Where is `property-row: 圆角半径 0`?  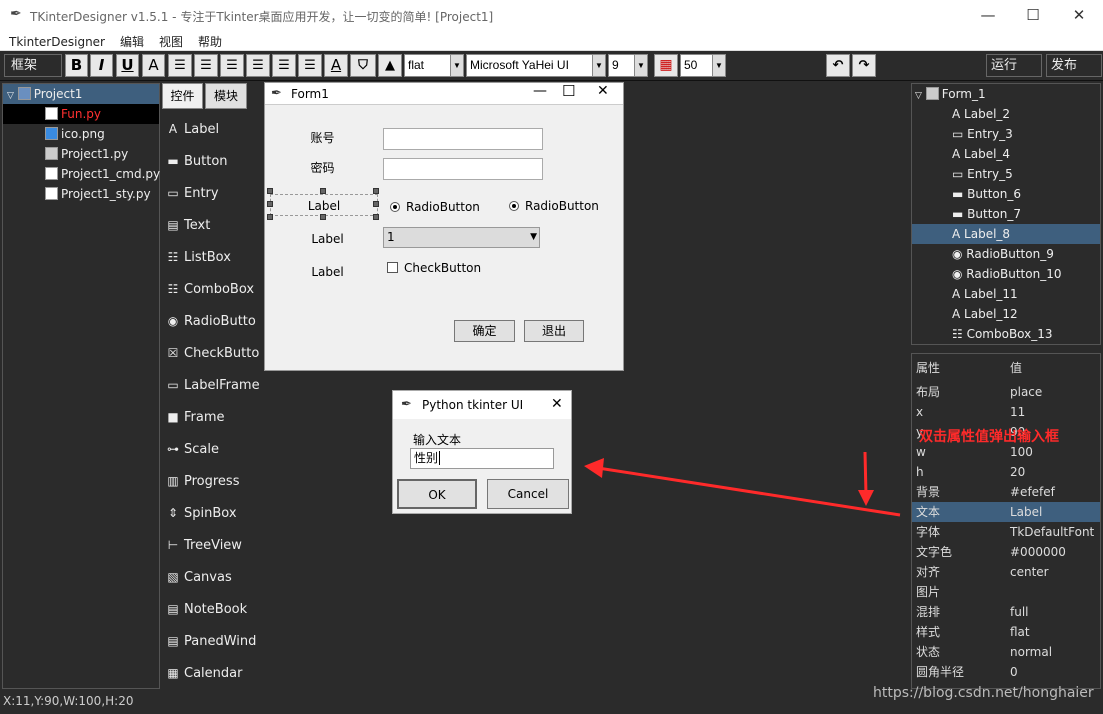
property-row: 圆角半径 0 is located at coordinates (1006, 672).